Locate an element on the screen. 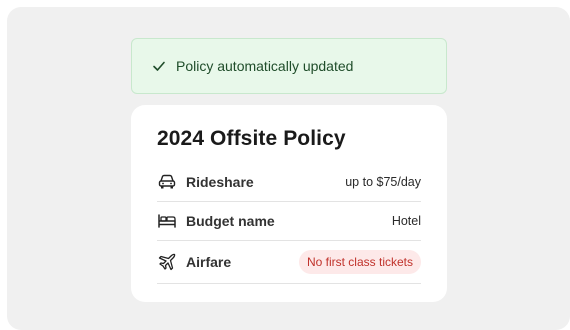 This screenshot has width=570, height=330. row-label: Rideshare is located at coordinates (220, 181).